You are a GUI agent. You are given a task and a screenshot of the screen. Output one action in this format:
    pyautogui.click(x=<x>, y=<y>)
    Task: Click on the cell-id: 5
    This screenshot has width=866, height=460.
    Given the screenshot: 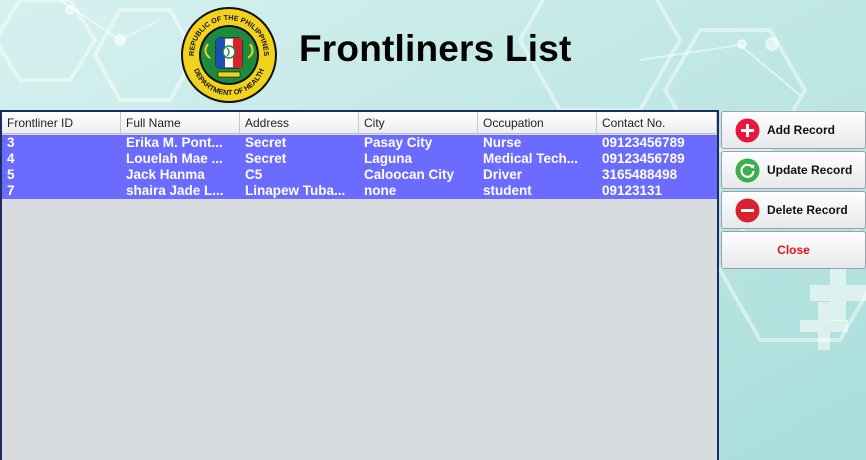 What is the action you would take?
    pyautogui.click(x=11, y=174)
    